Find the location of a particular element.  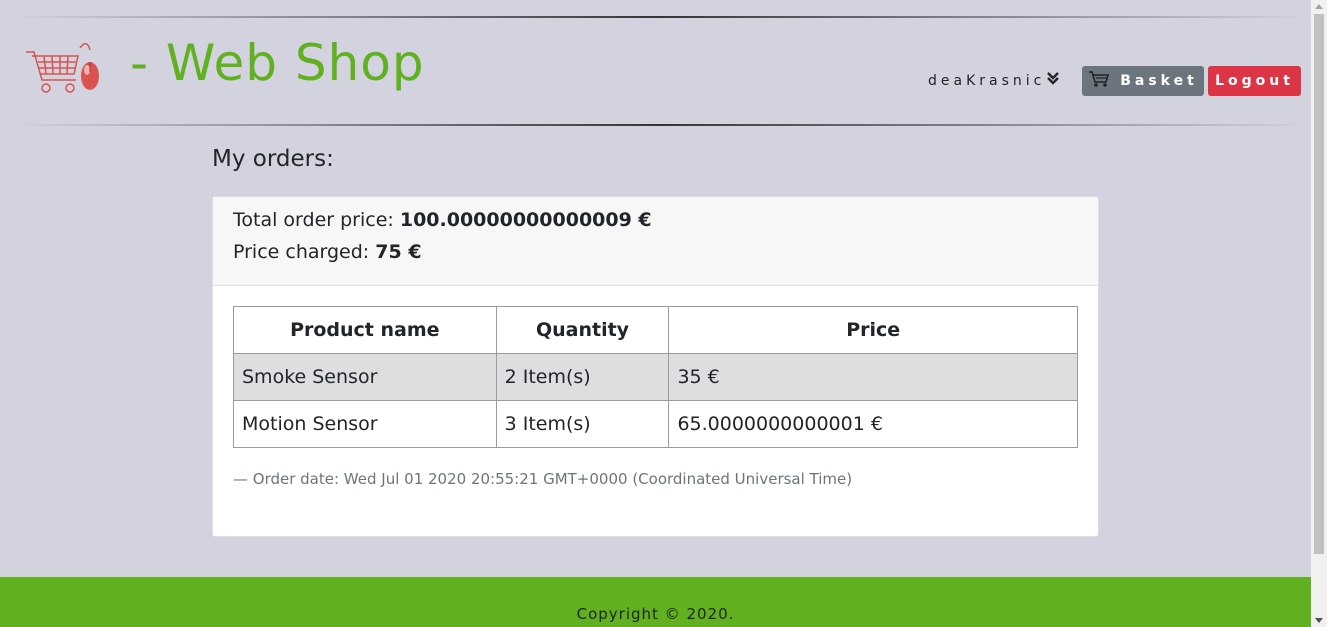

site-brand-title: - Web Shop is located at coordinates (277, 63).